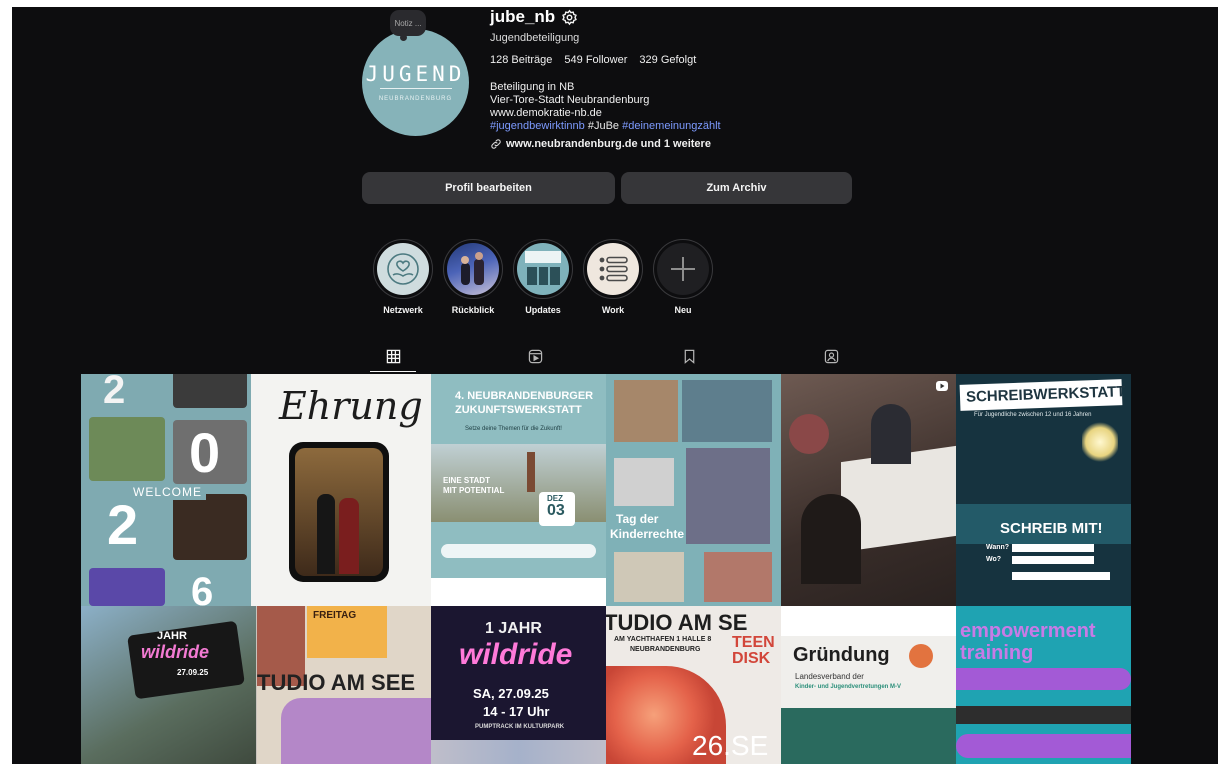  Describe the element at coordinates (513, 628) in the screenshot. I see `post-text: 1 JAHR` at that location.